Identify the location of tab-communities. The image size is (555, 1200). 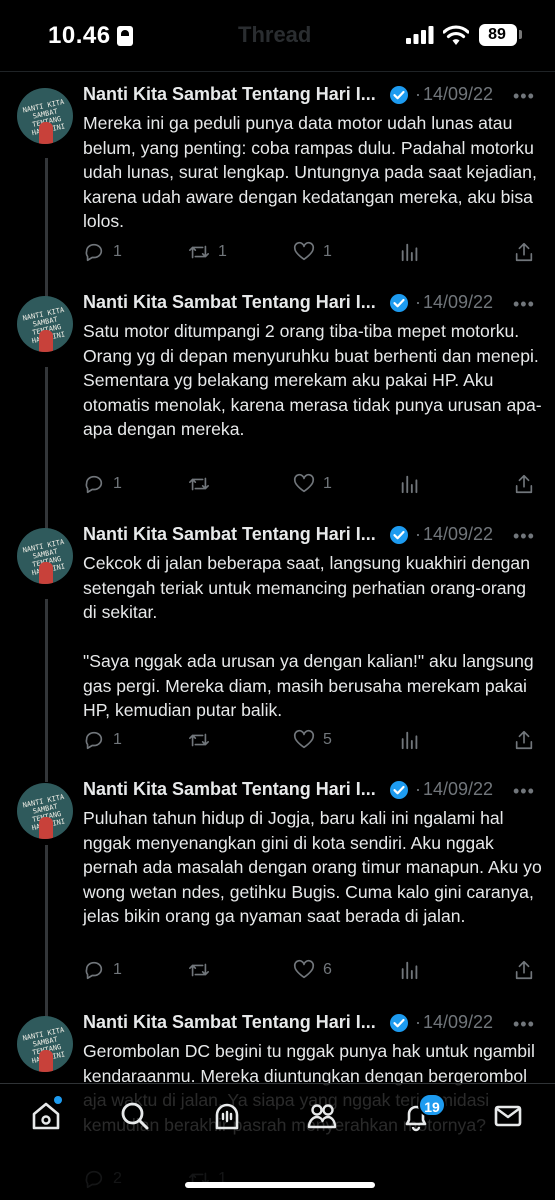
(322, 1116).